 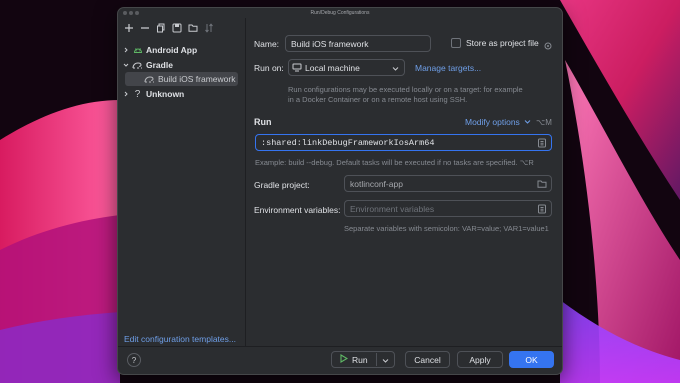 What do you see at coordinates (456, 43) in the screenshot?
I see `store-as-project-file-checkbox` at bounding box center [456, 43].